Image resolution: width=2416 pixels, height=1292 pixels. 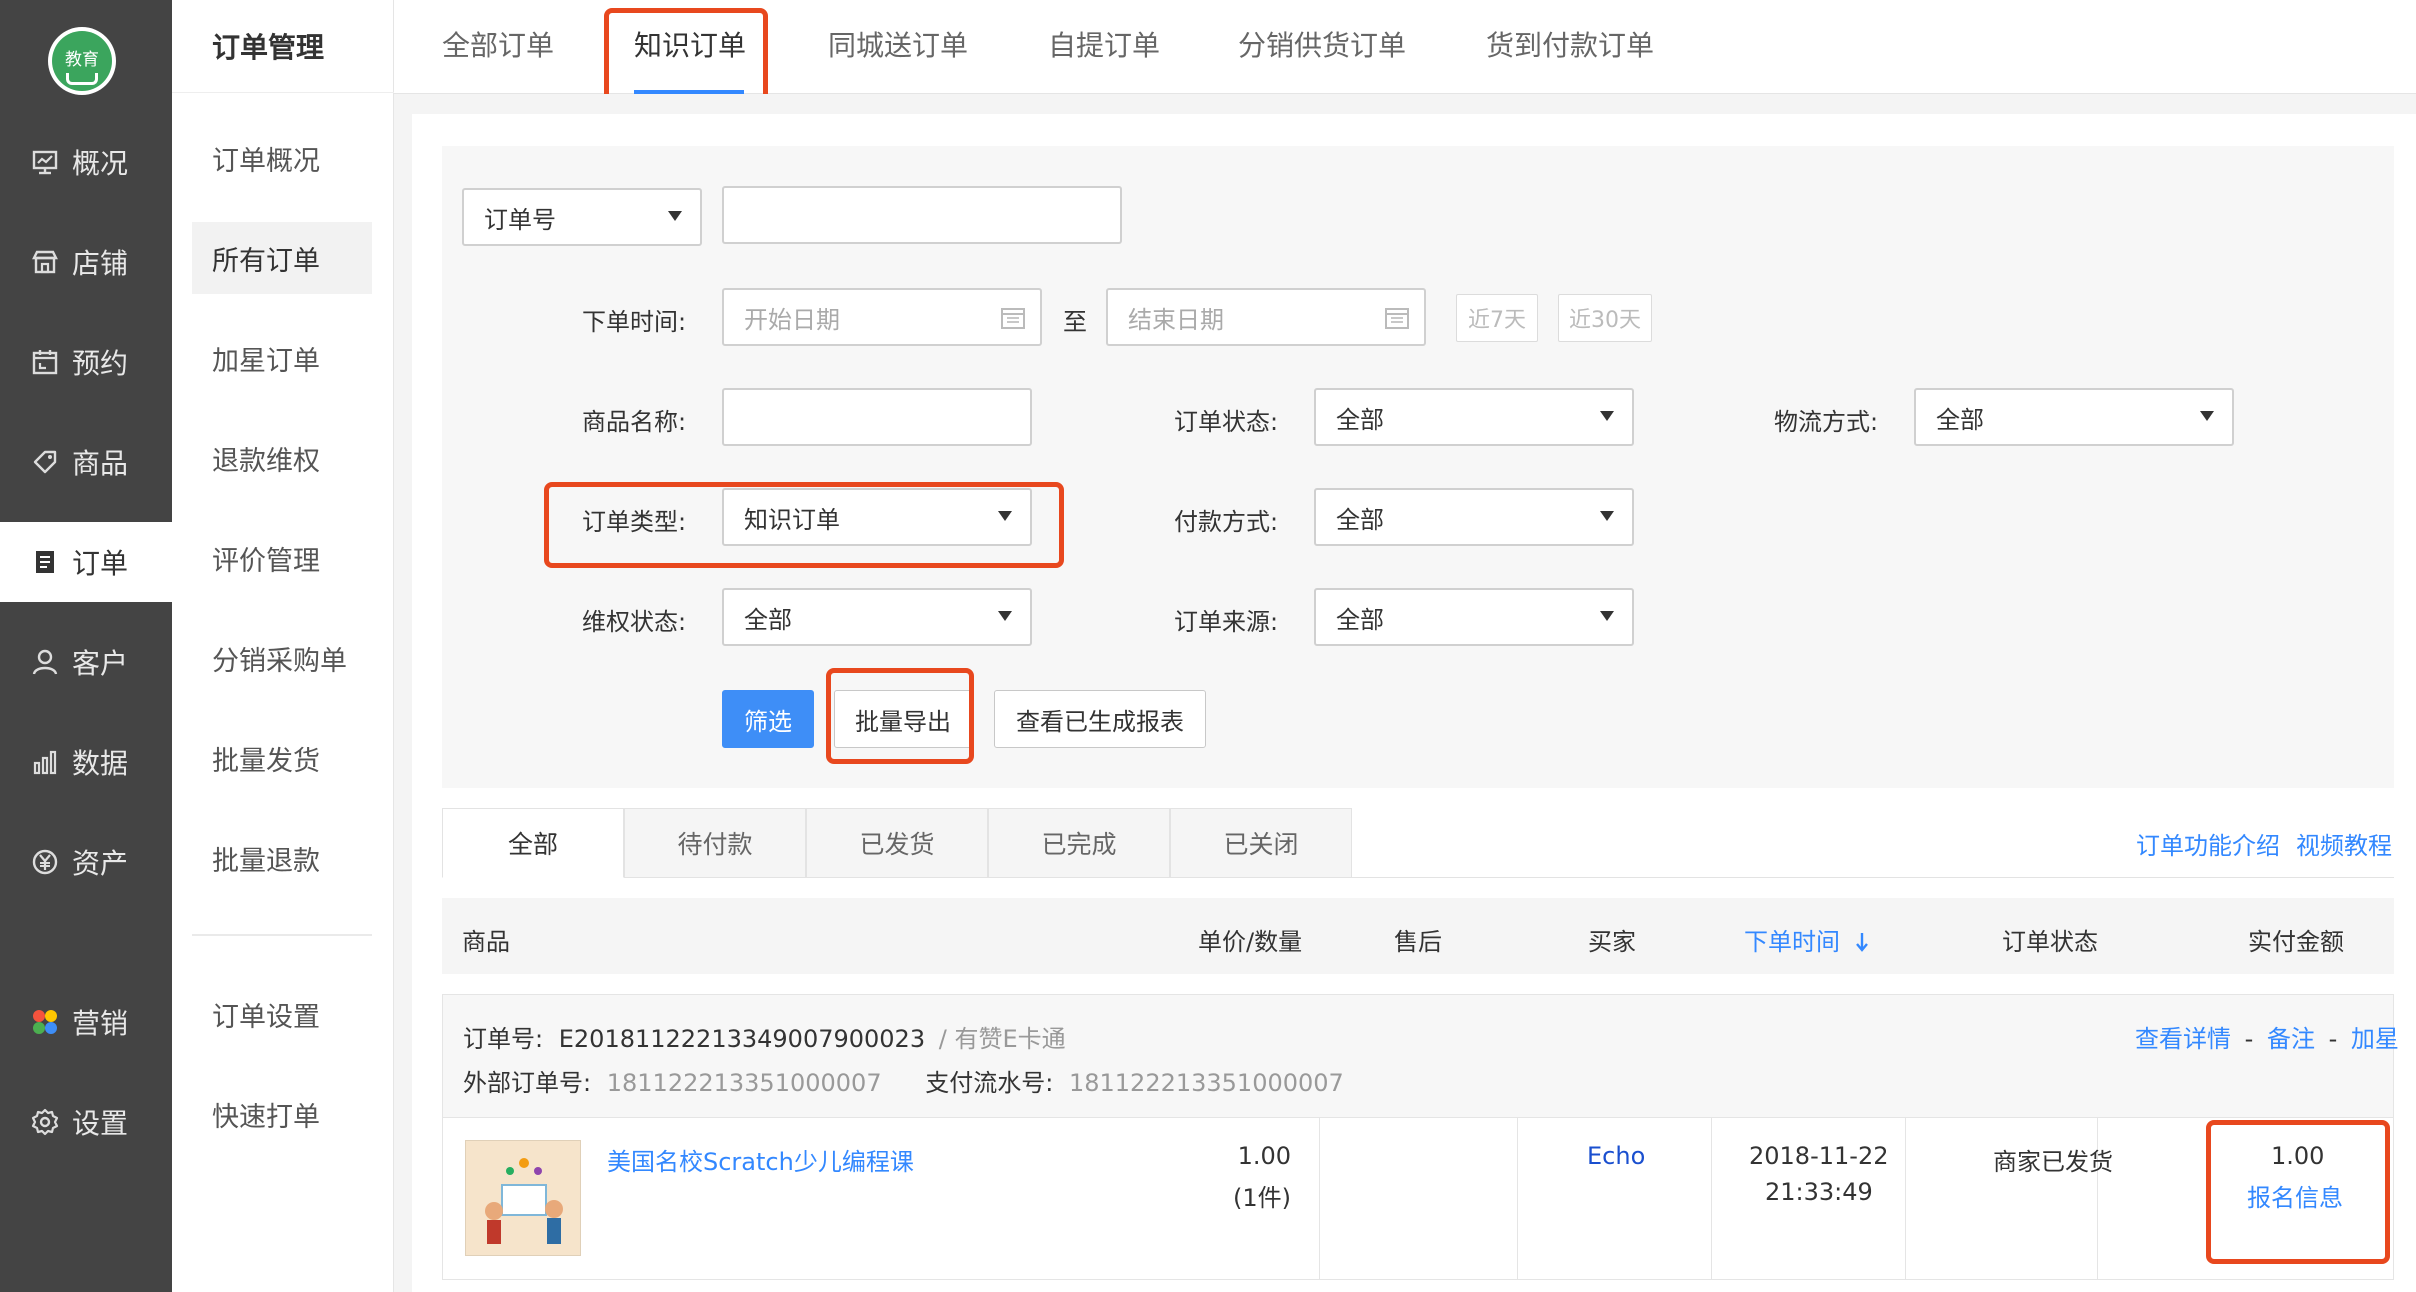 What do you see at coordinates (282, 935) in the screenshot?
I see `submenu-divider` at bounding box center [282, 935].